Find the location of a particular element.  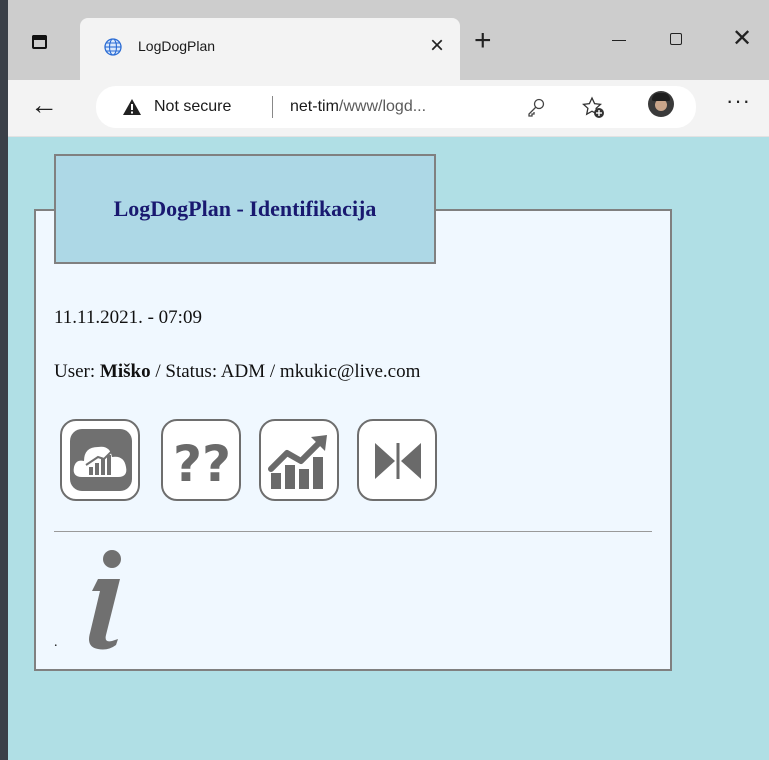

tab-strip: LogDogPlan × + ✕ is located at coordinates (388, 40).